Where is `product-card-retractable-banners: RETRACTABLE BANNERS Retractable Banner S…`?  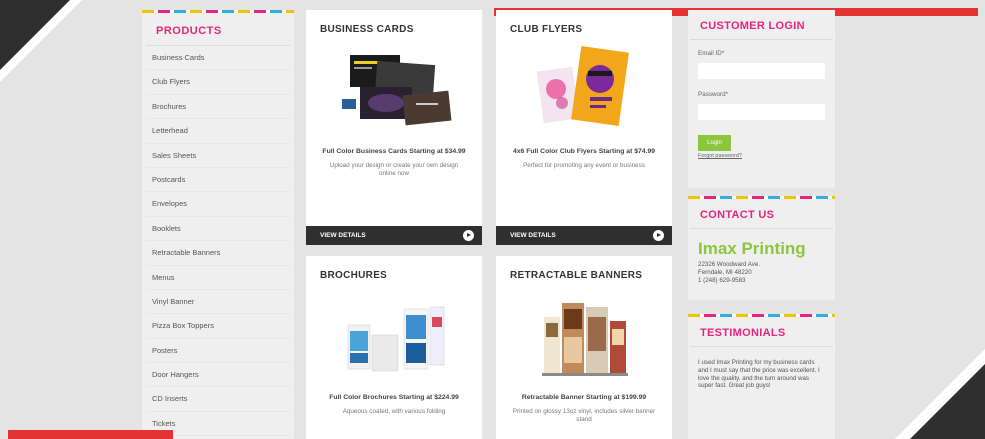
product-card-retractable-banners: RETRACTABLE BANNERS Retractable Banner S… is located at coordinates (584, 347).